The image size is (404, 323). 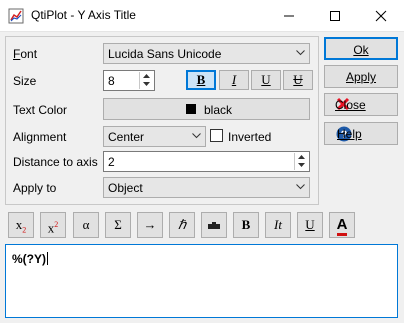 I want to click on close-label: Close, so click(x=350, y=105).